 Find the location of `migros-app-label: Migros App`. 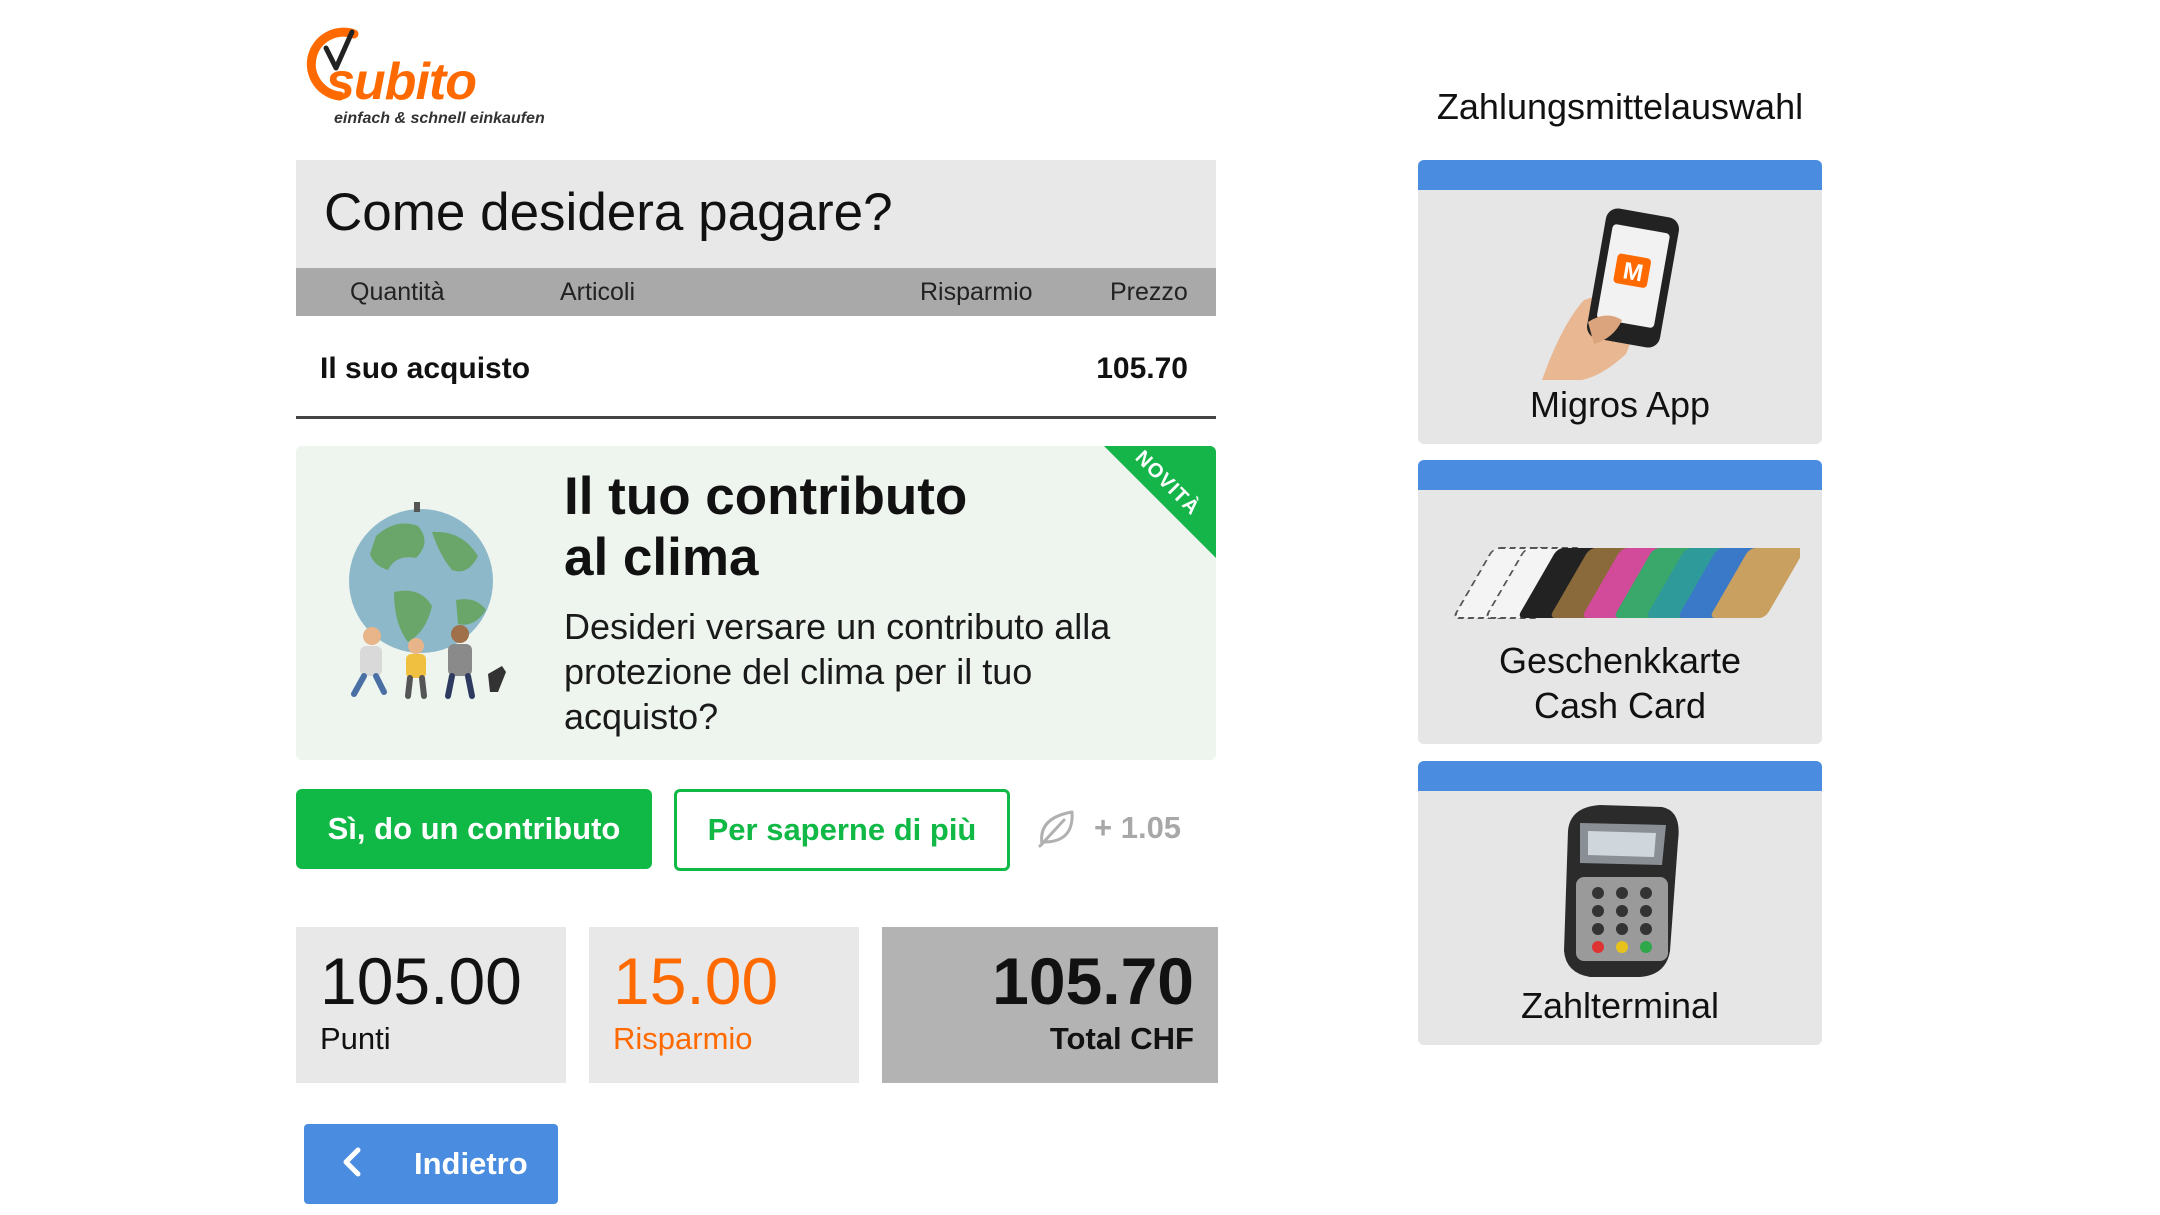

migros-app-label: Migros App is located at coordinates (1620, 404).